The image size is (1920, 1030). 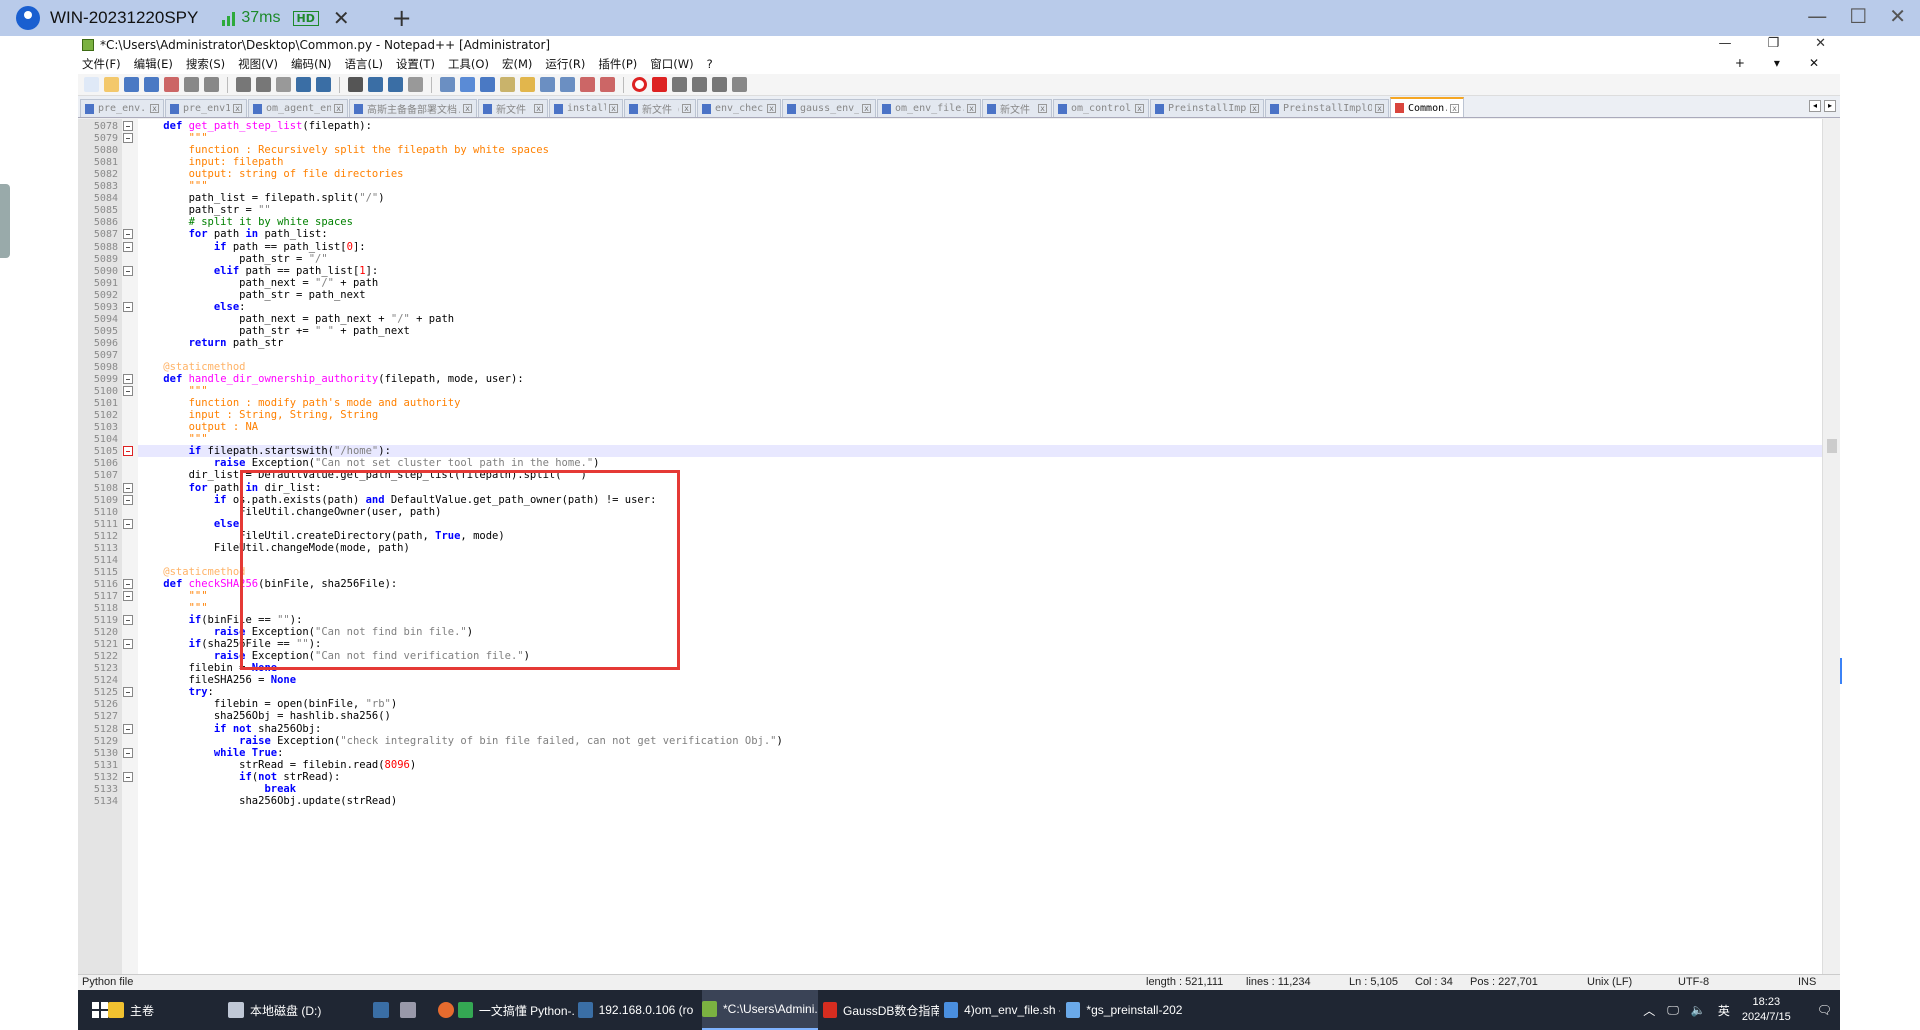 I want to click on code-line: try:, so click(x=980, y=692).